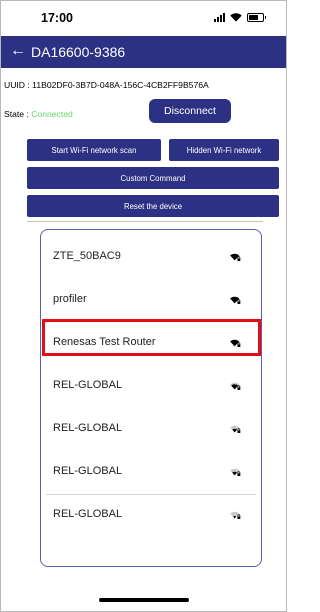  What do you see at coordinates (18, 114) in the screenshot?
I see `state-label: State :` at bounding box center [18, 114].